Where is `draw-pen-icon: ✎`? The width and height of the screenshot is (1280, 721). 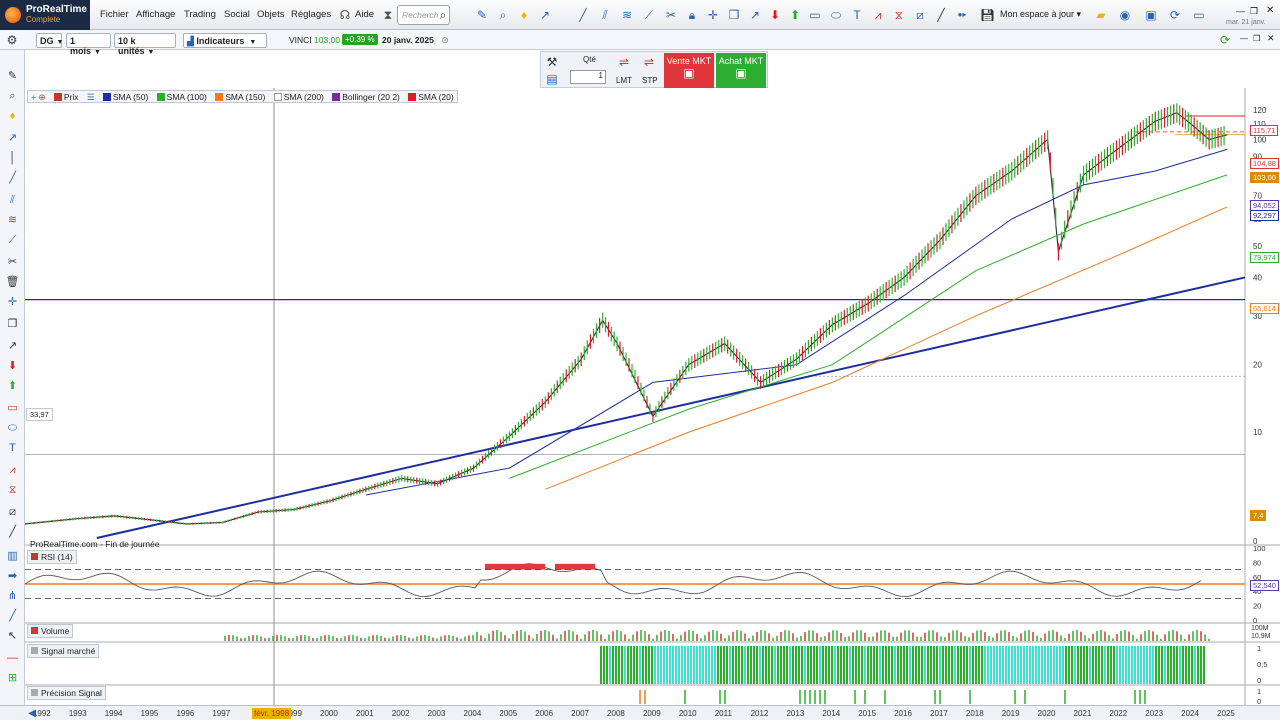 draw-pen-icon: ✎ is located at coordinates (12, 76).